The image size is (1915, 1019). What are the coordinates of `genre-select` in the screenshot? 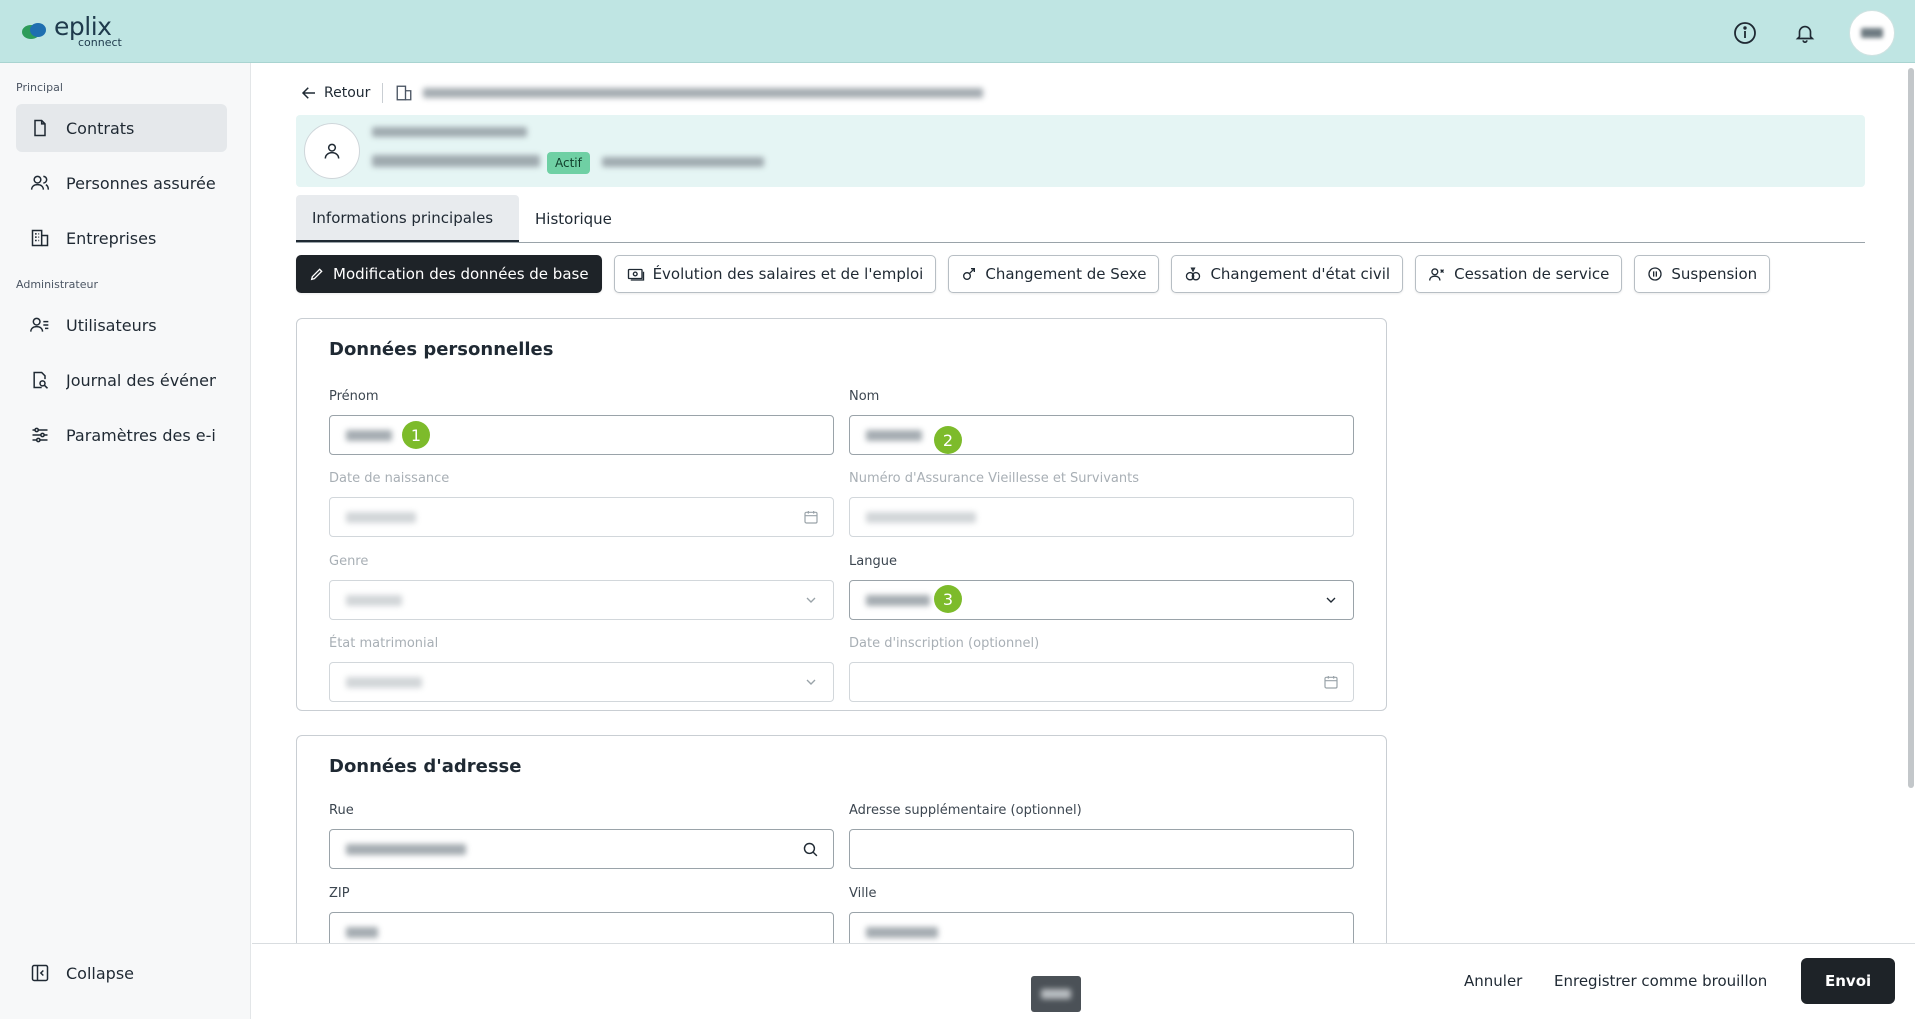 It's located at (581, 600).